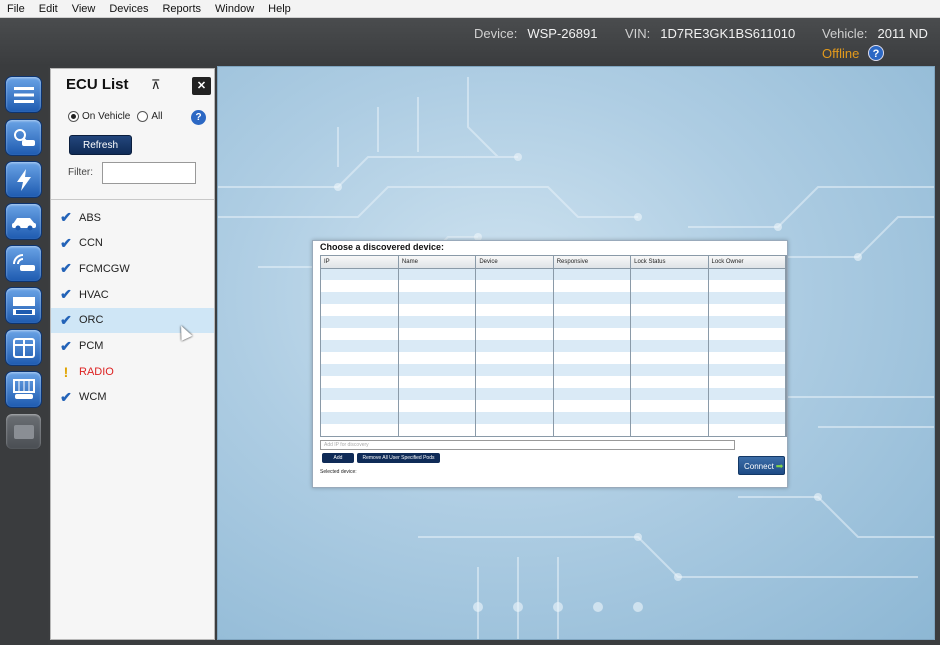  I want to click on column-header-name: Name, so click(437, 262).